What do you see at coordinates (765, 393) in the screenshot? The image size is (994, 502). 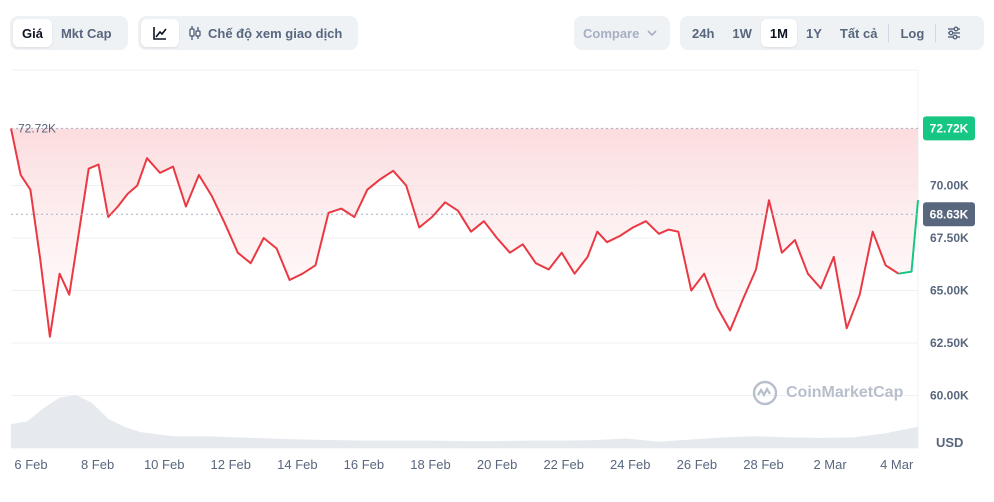 I see `coinmarketcap-logo-icon` at bounding box center [765, 393].